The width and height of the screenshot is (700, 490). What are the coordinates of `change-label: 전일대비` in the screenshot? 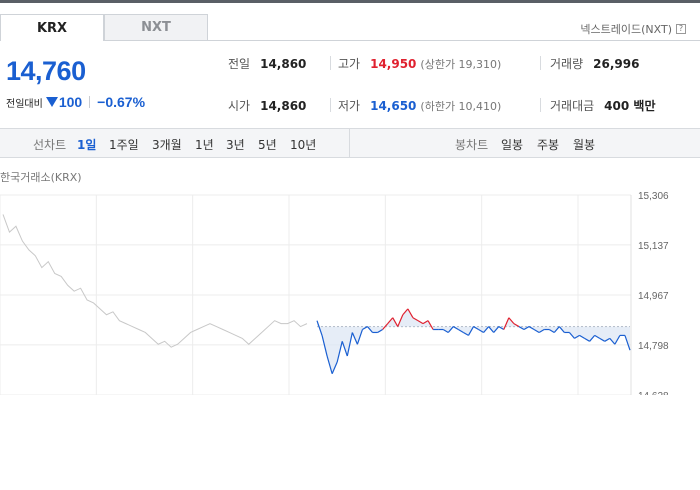 It's located at (24, 104).